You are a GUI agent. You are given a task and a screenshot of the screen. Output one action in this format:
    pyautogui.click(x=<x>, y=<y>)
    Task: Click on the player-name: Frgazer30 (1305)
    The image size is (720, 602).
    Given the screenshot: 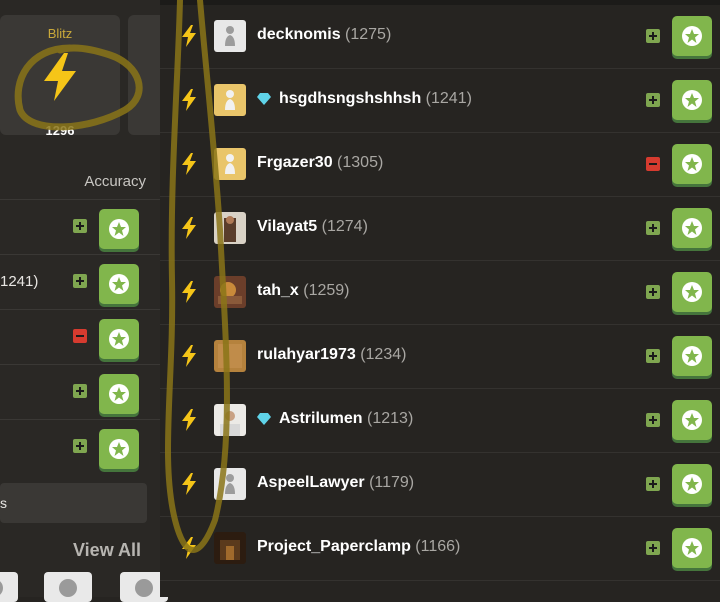 What is the action you would take?
    pyautogui.click(x=320, y=163)
    